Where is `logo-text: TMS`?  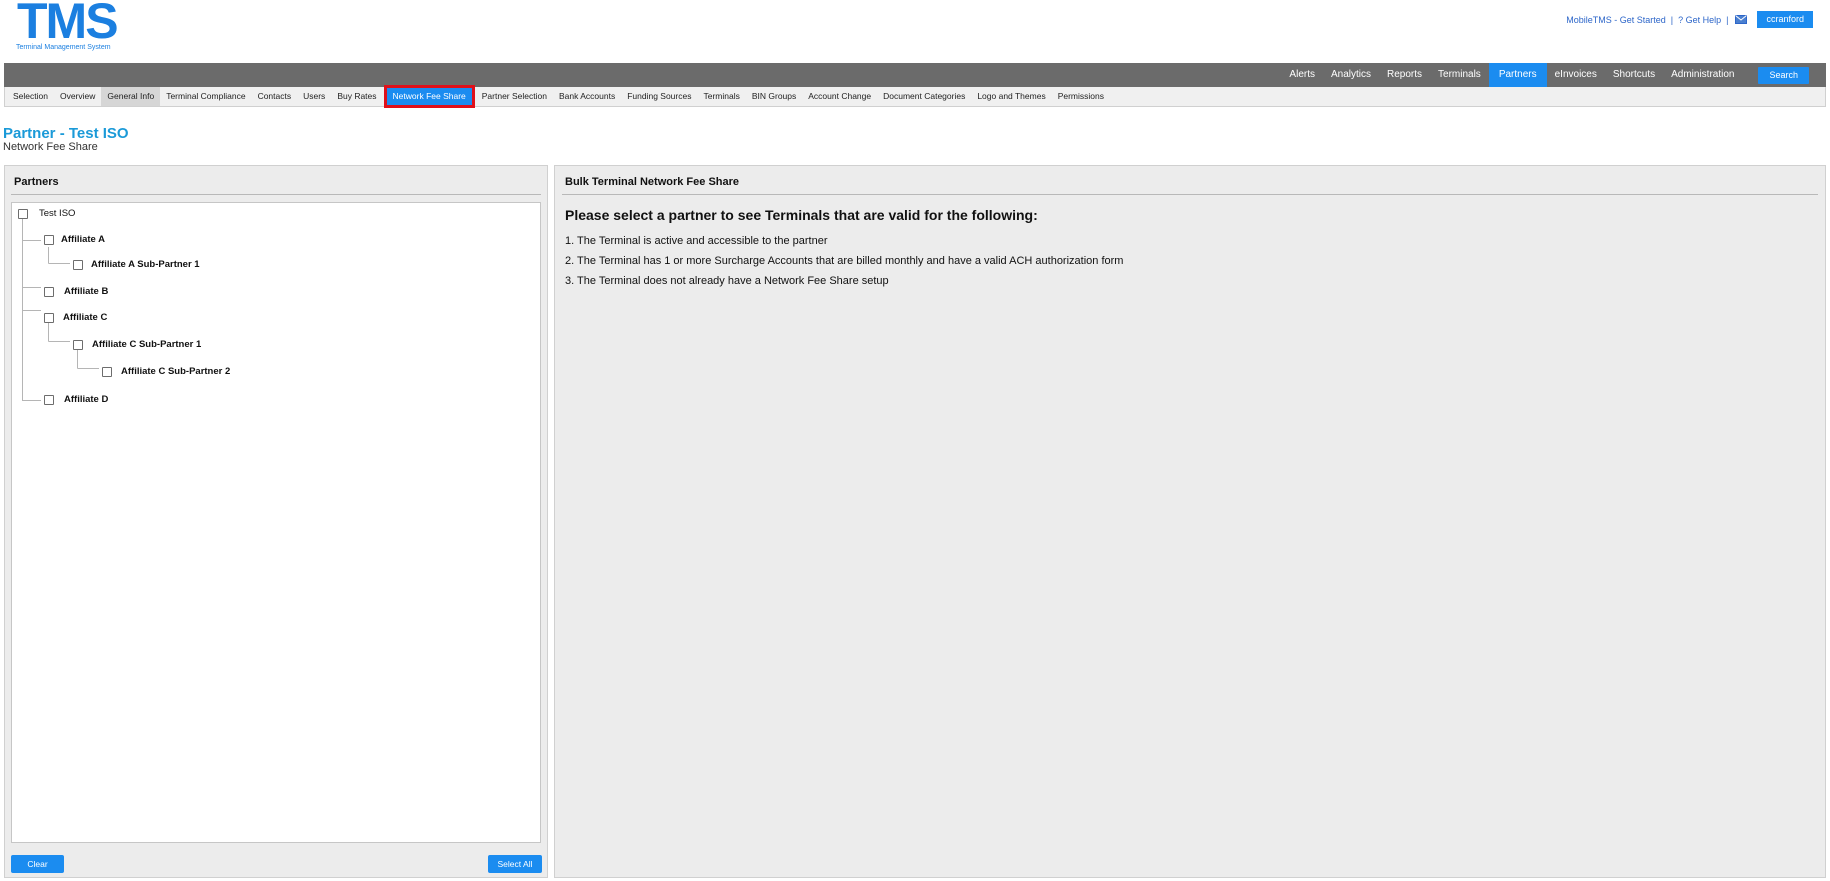
logo-text: TMS is located at coordinates (68, 24).